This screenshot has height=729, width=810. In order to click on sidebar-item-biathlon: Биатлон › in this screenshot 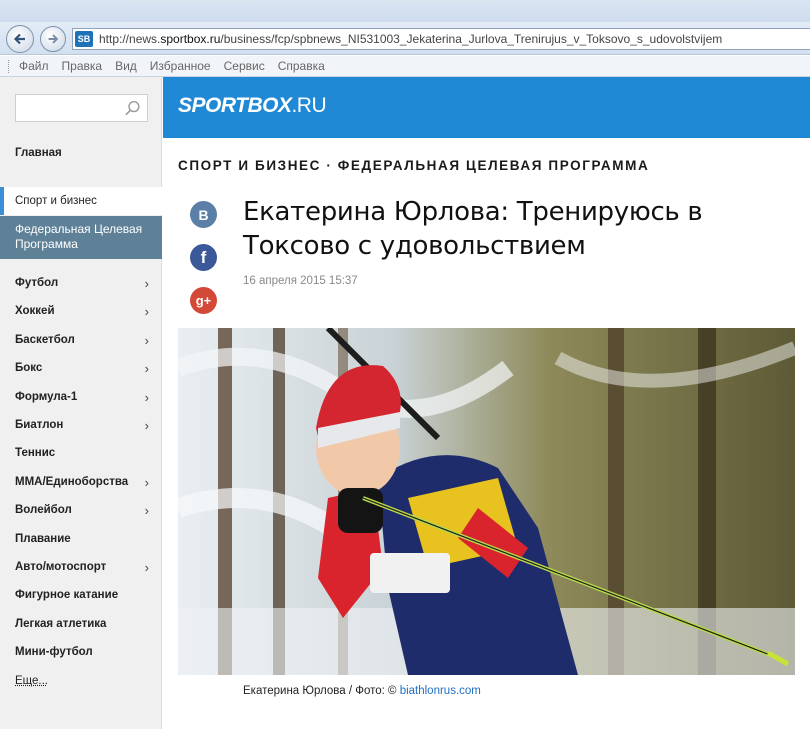, I will do `click(85, 425)`.